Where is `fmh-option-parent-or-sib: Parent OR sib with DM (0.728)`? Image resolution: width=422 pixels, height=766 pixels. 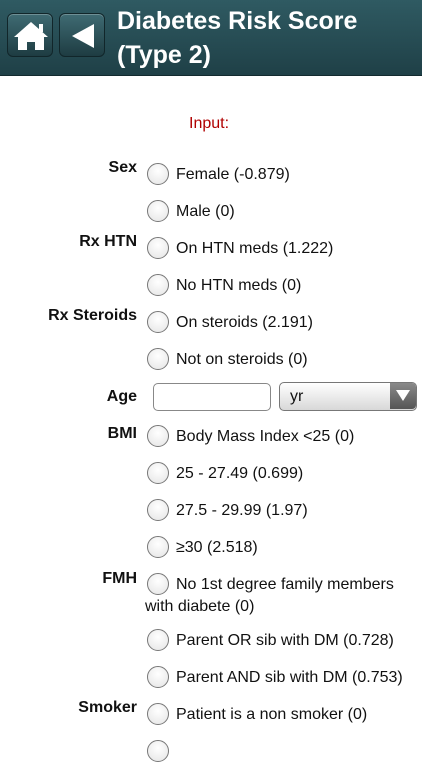
fmh-option-parent-or-sib: Parent OR sib with DM (0.728) is located at coordinates (282, 642).